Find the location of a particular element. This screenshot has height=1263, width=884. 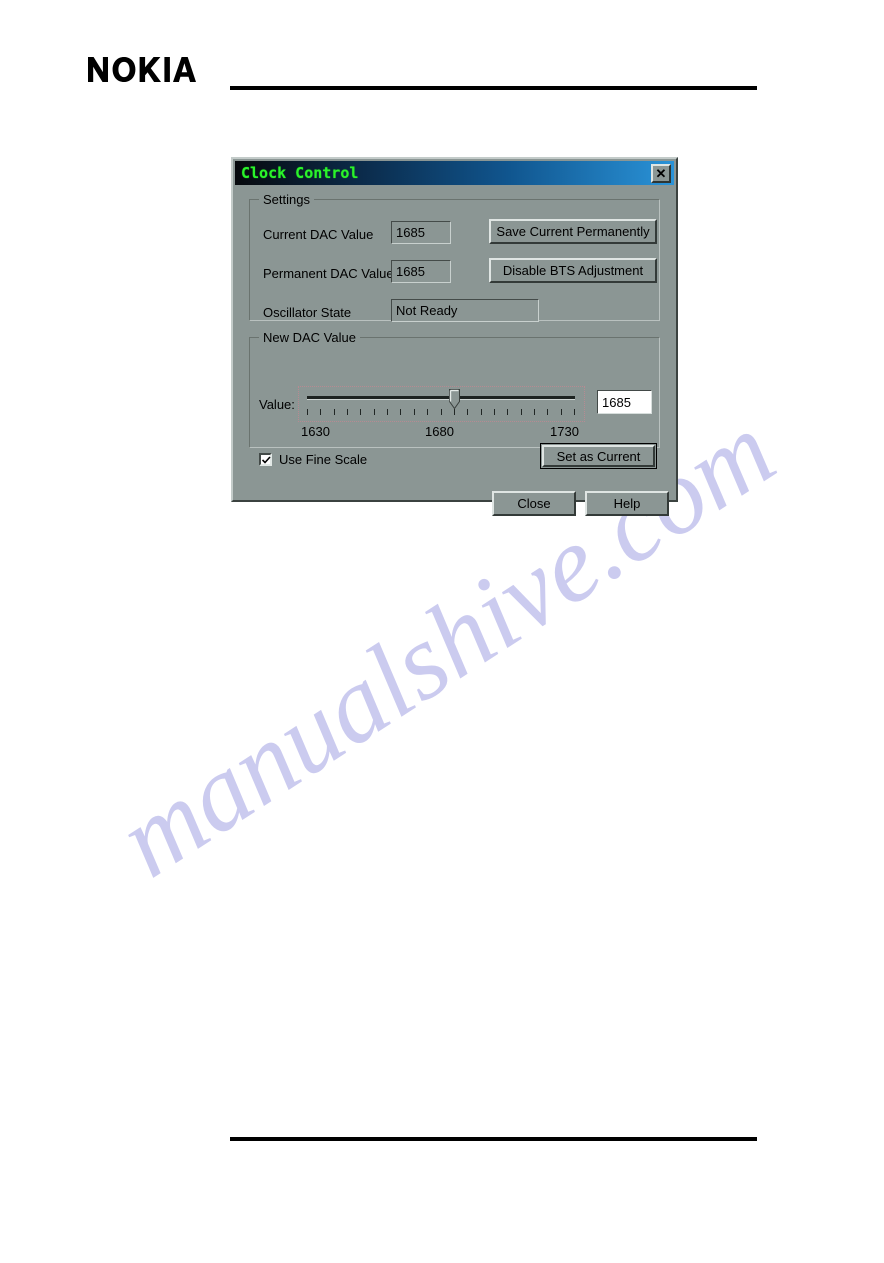

current-dac-value-label: Current DAC Value is located at coordinates (318, 234).